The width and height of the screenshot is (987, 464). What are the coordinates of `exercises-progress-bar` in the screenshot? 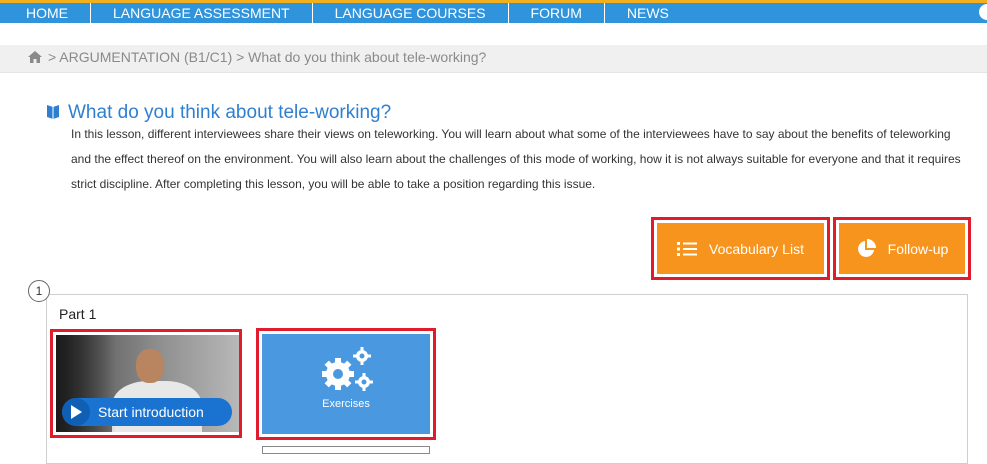 It's located at (346, 450).